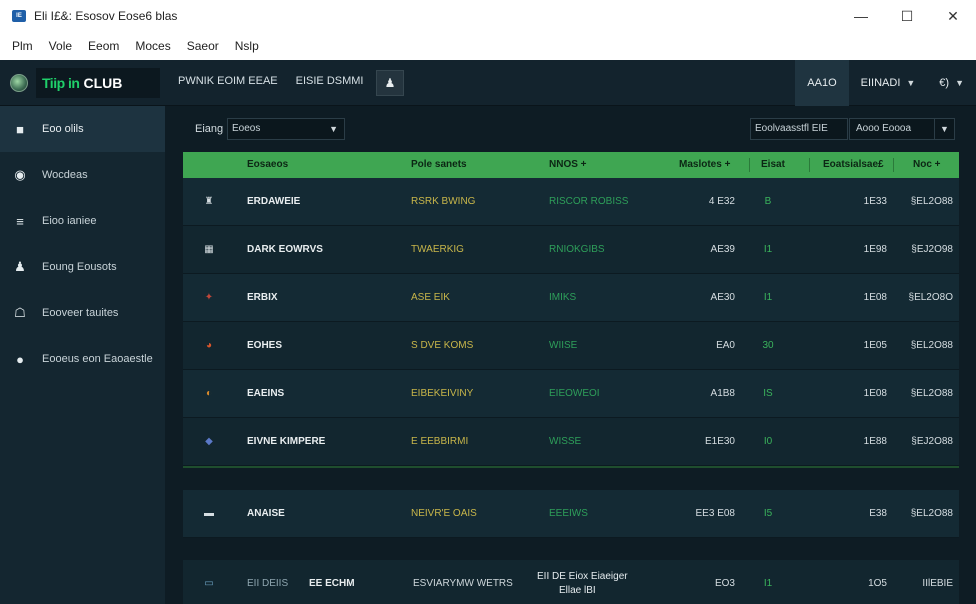 The image size is (976, 604). What do you see at coordinates (63, 129) in the screenshot?
I see `sidebar-item-label: Eoo olils` at bounding box center [63, 129].